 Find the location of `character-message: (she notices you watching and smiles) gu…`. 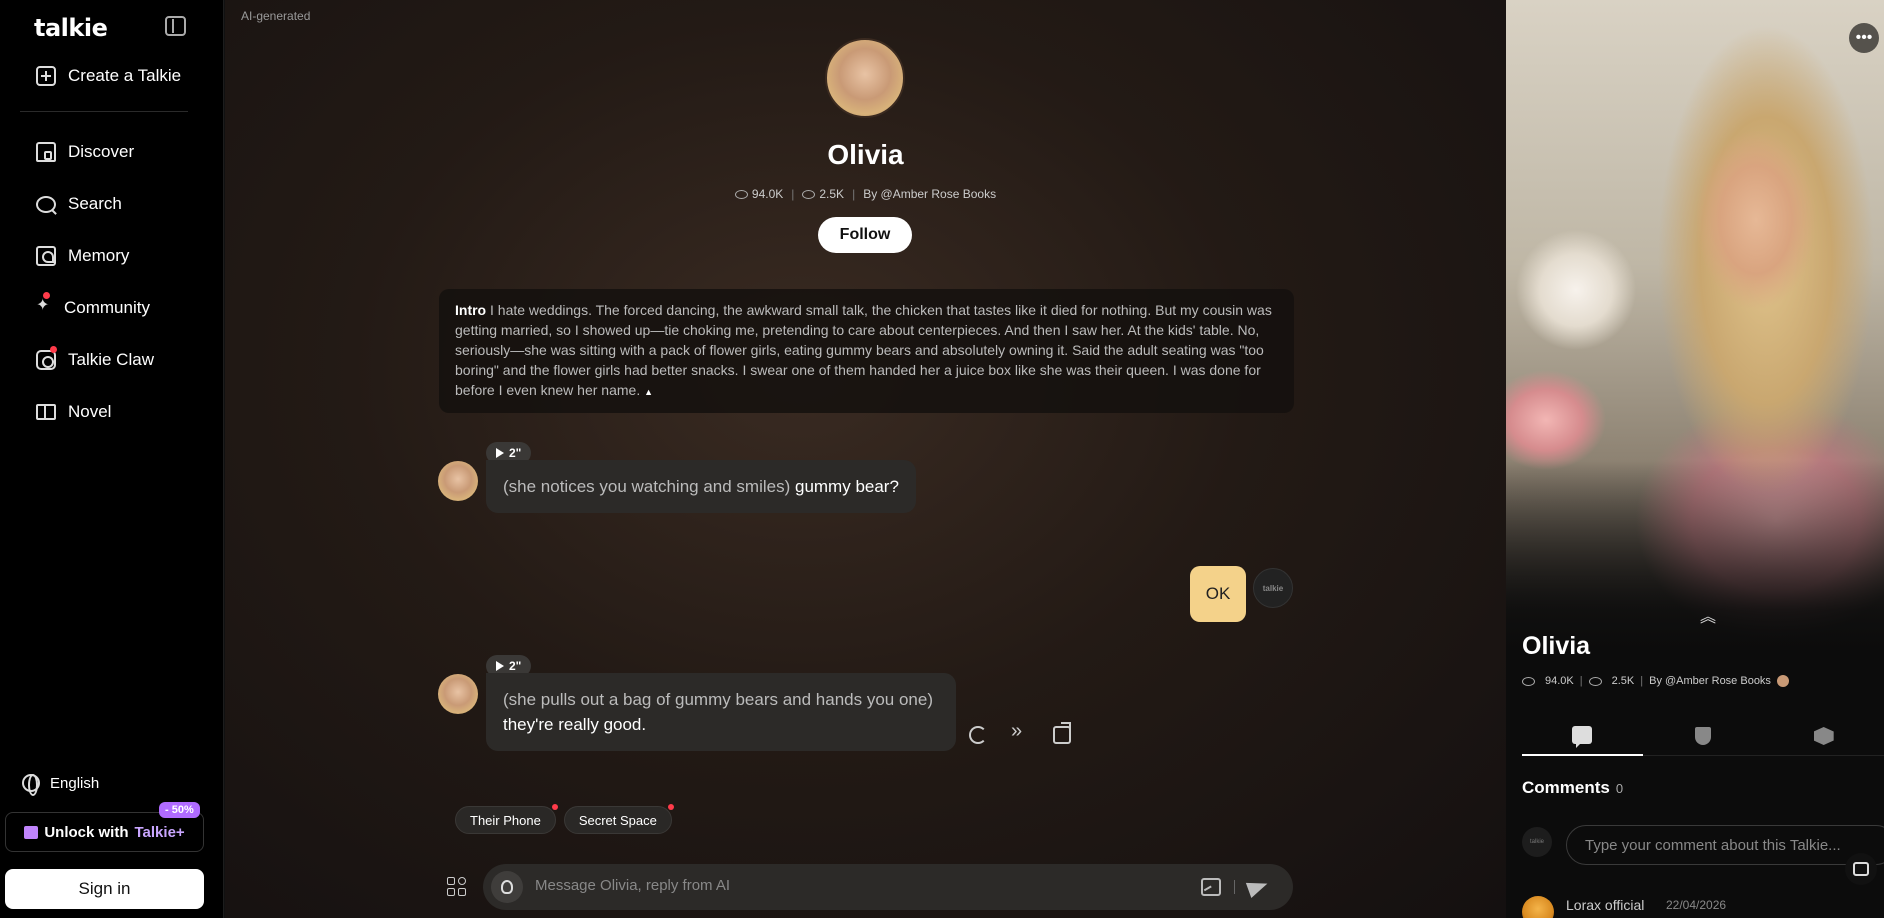

character-message: (she notices you watching and smiles) gu… is located at coordinates (701, 486).